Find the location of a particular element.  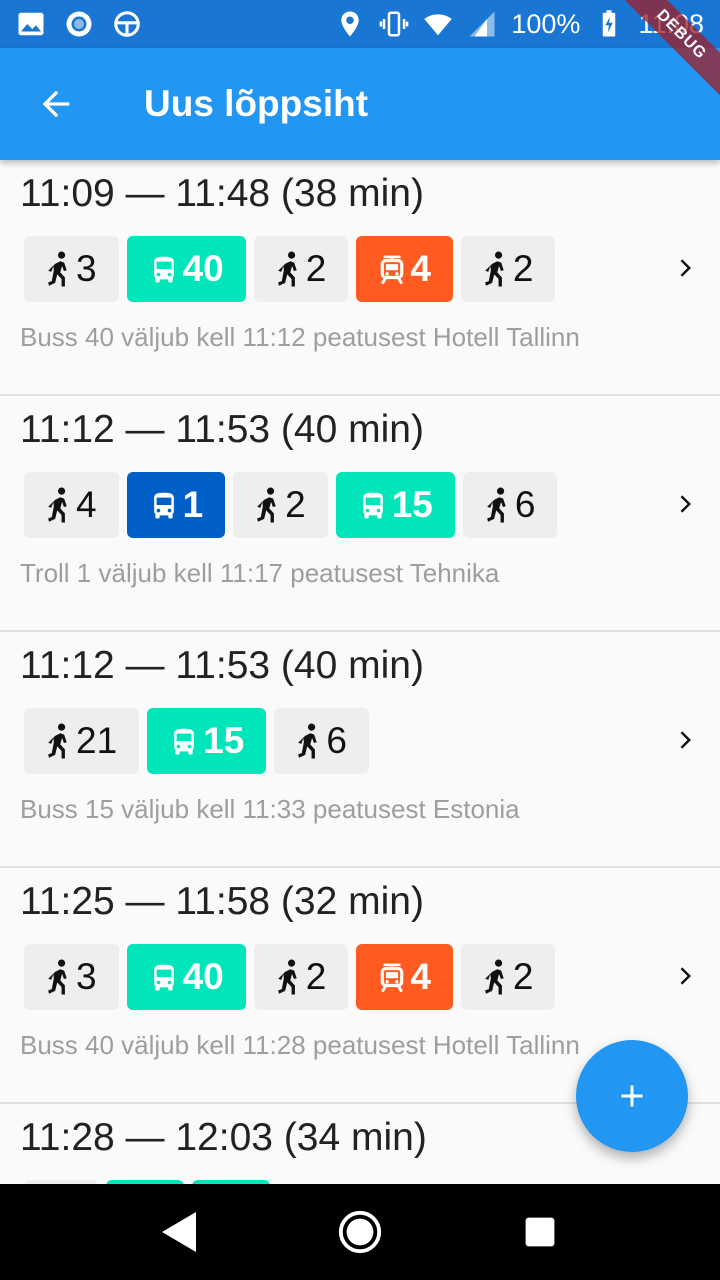

status-bar: 100% 11:08 is located at coordinates (360, 24).